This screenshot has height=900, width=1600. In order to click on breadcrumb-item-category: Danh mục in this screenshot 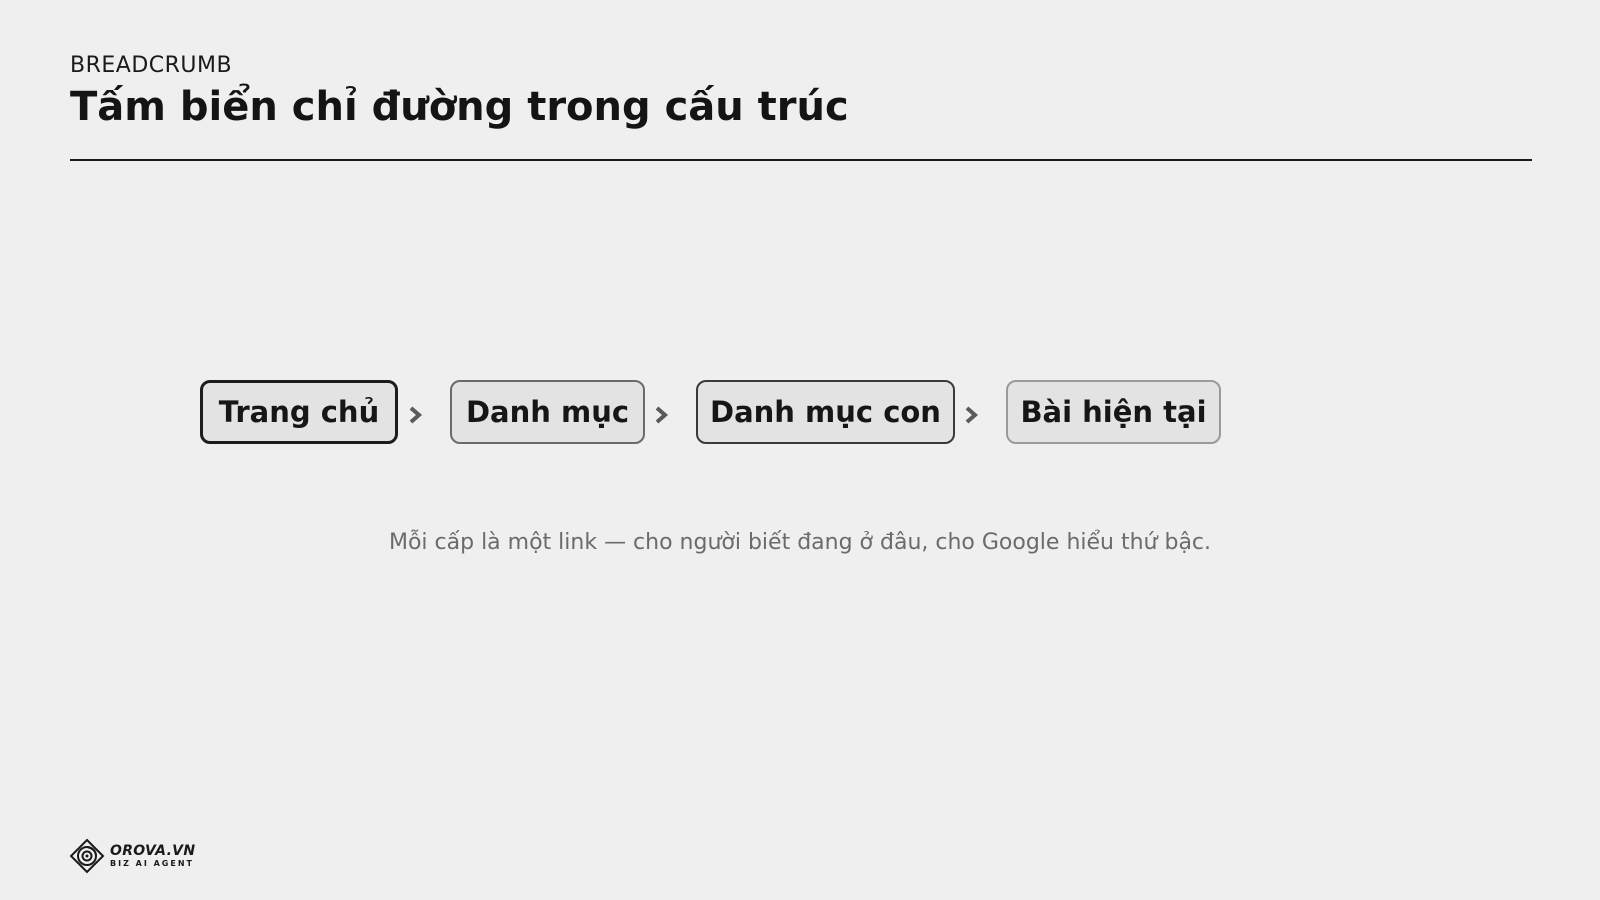, I will do `click(547, 412)`.